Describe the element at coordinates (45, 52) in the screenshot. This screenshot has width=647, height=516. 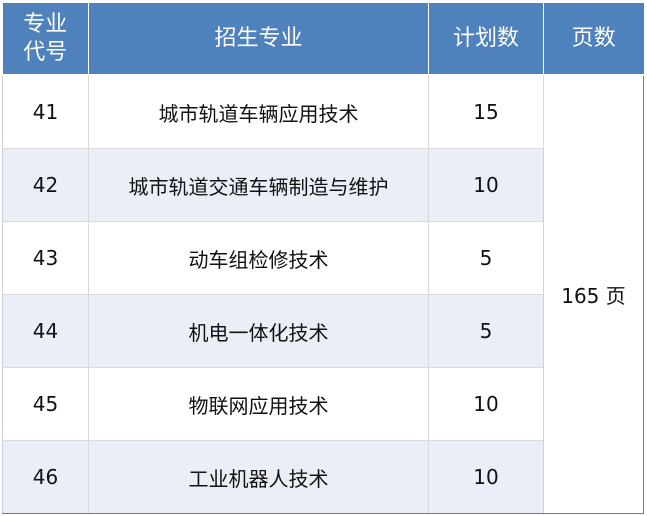
I see `header-major-code-line2: 代号` at that location.